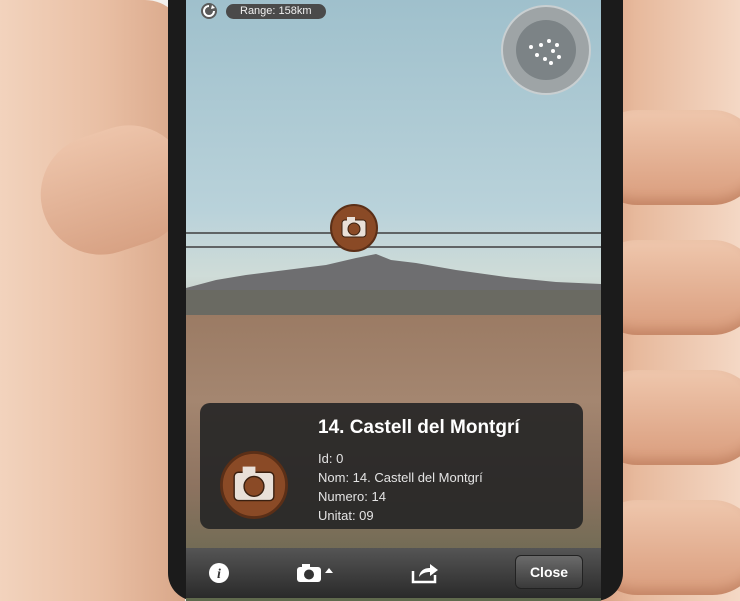 This screenshot has height=601, width=740. I want to click on svg-text: i, so click(219, 574).